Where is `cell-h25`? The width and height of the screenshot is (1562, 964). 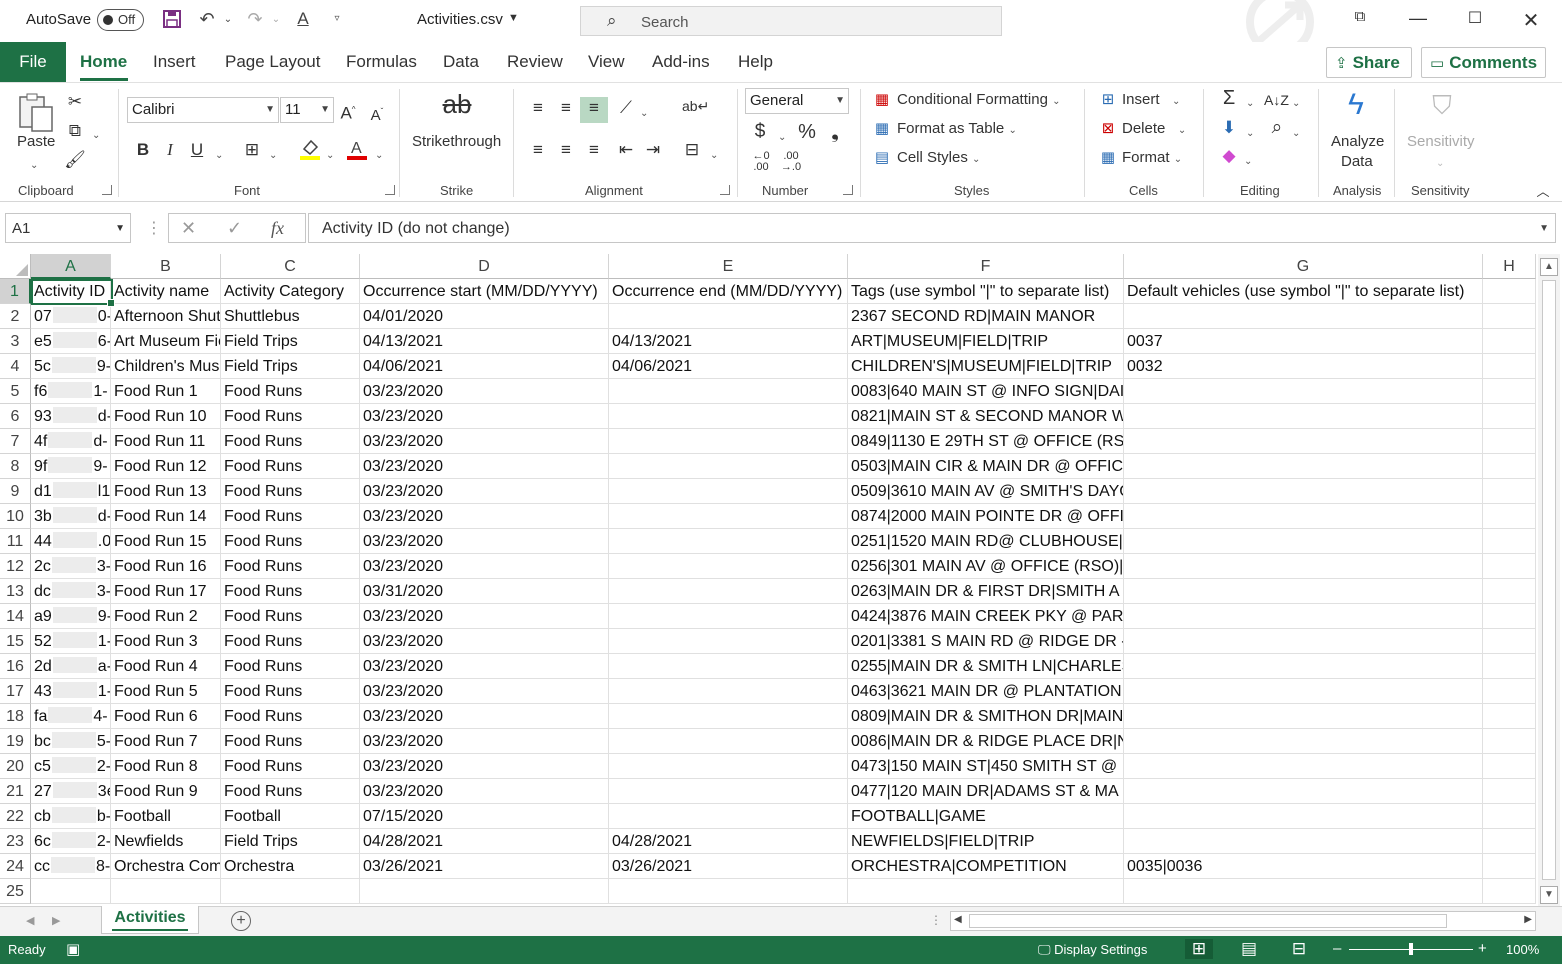 cell-h25 is located at coordinates (1509, 891).